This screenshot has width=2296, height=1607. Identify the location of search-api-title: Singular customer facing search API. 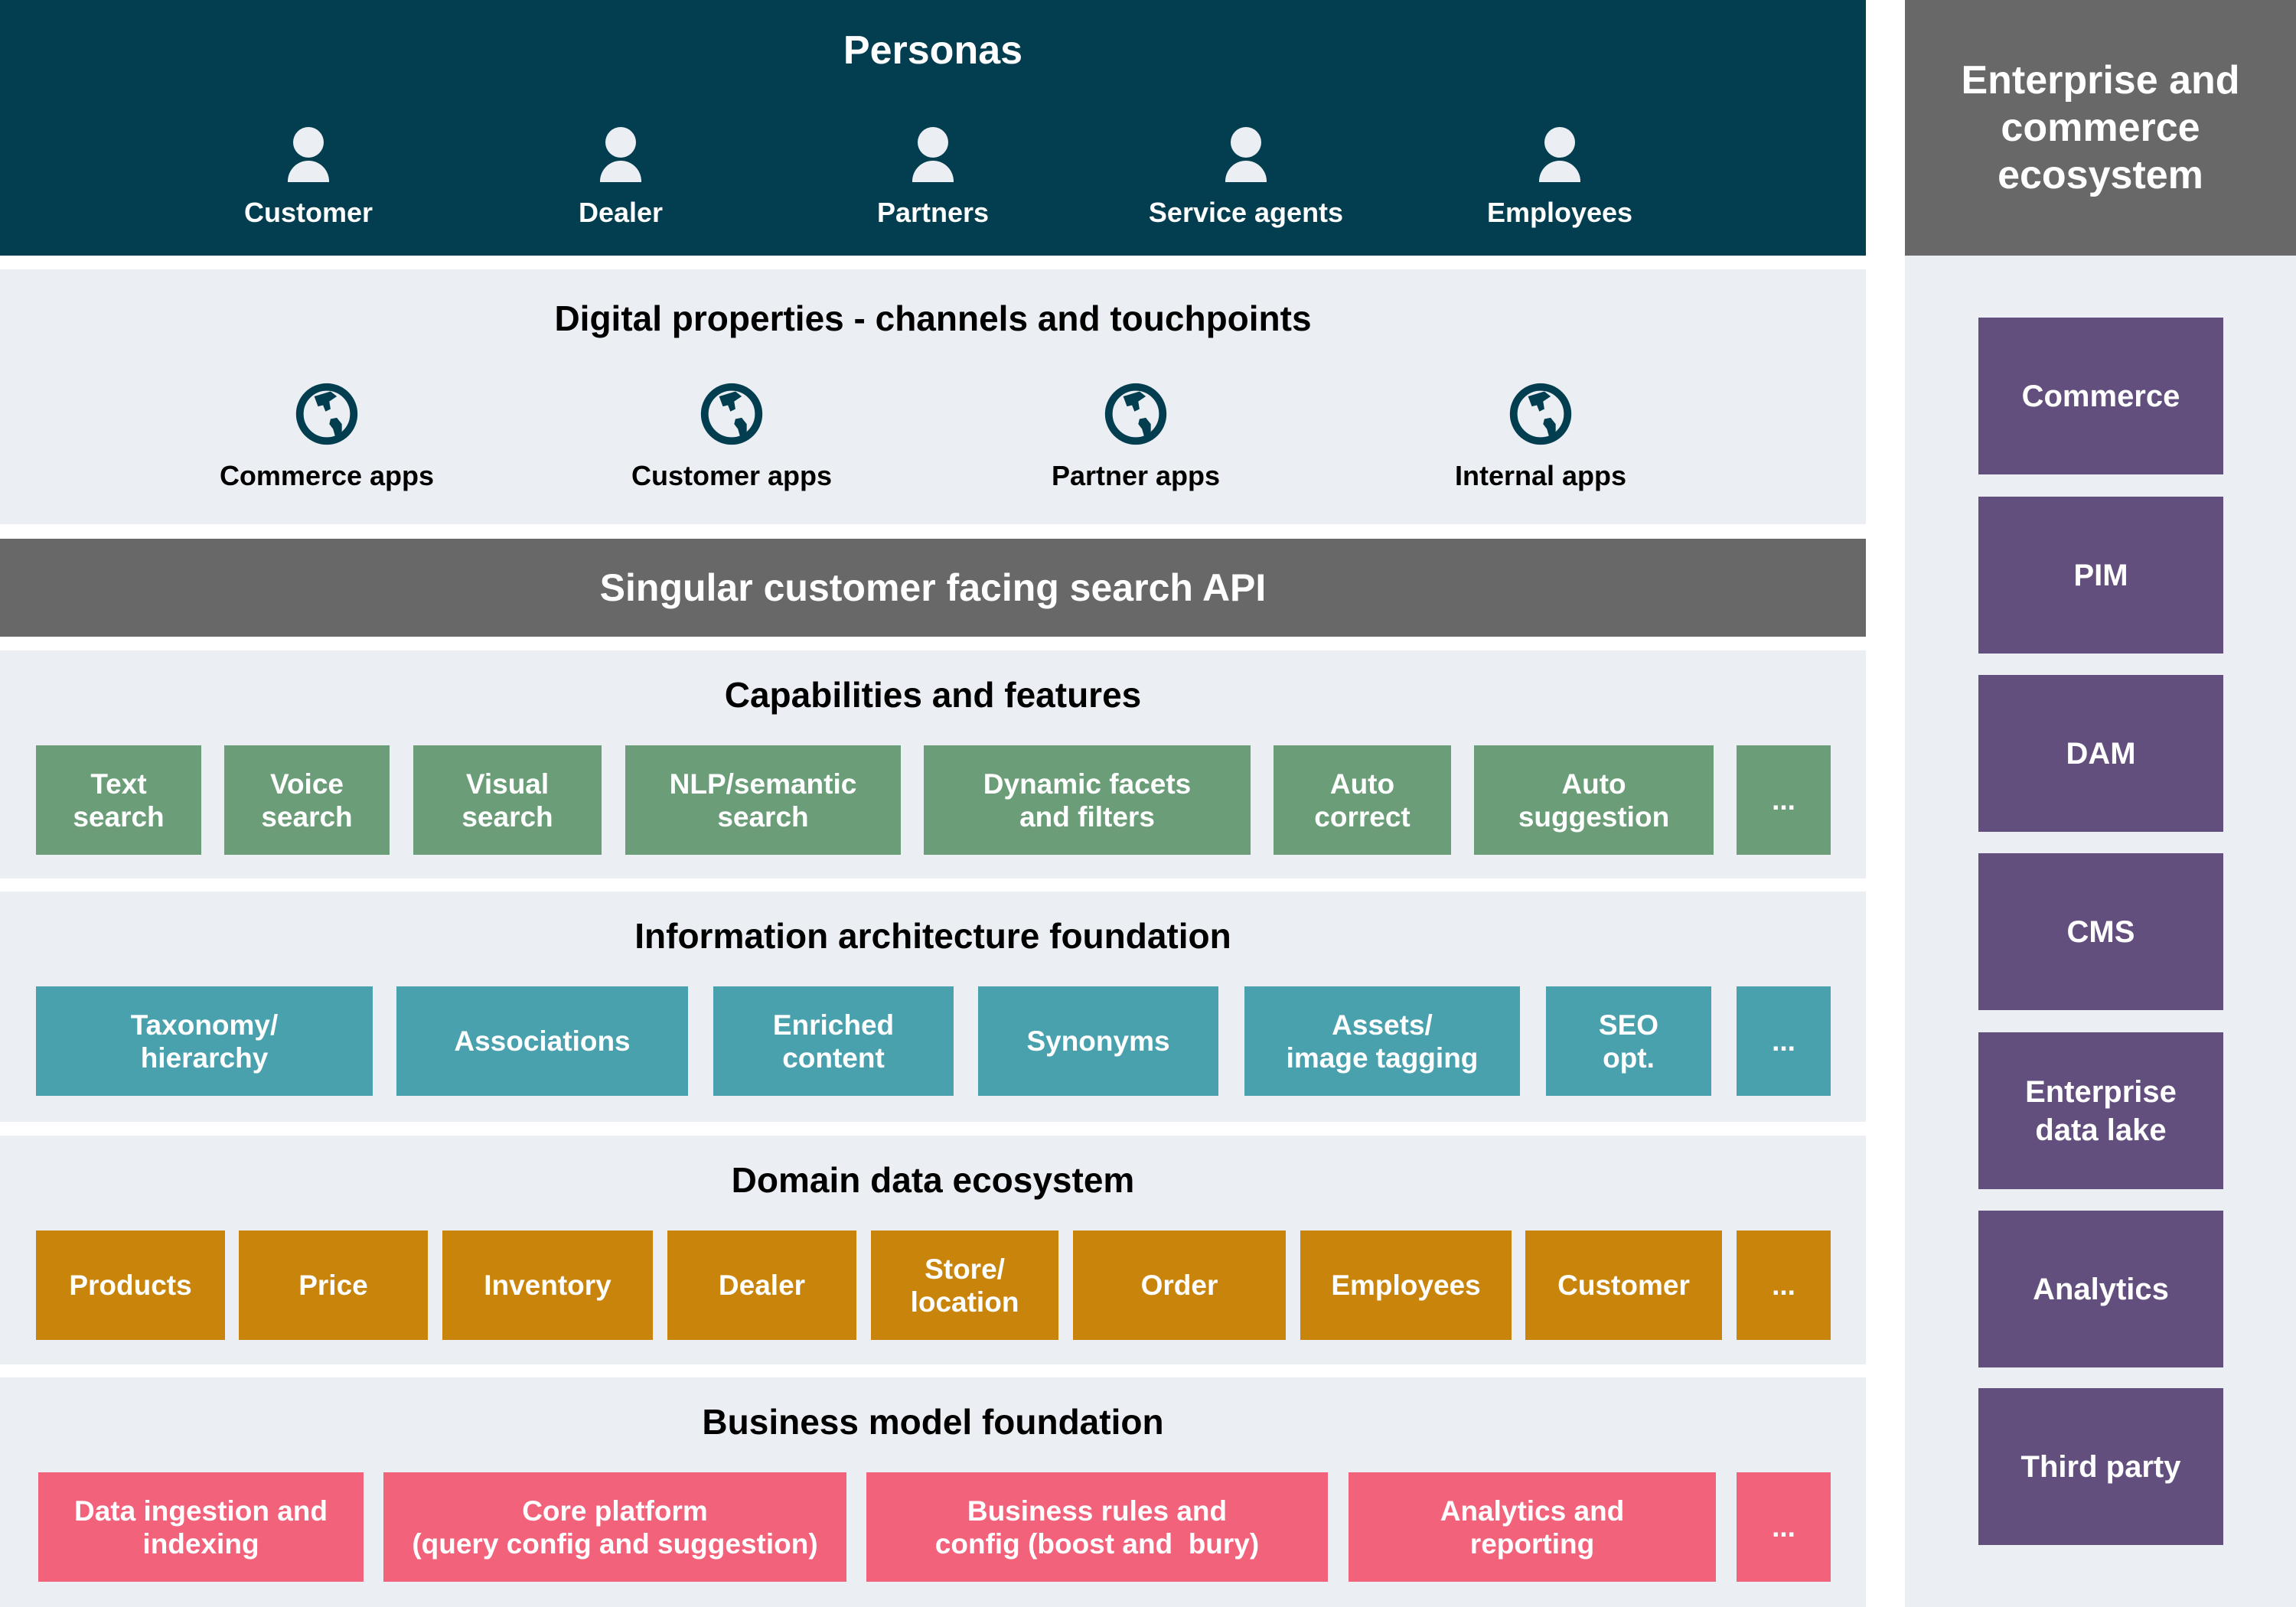
(933, 587).